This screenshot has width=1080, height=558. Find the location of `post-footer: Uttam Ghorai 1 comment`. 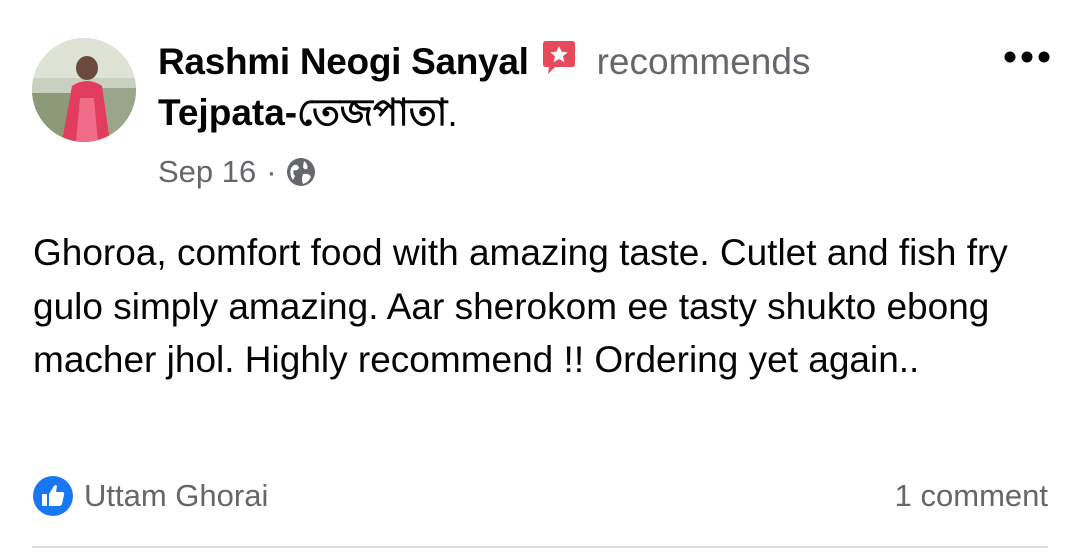

post-footer: Uttam Ghorai 1 comment is located at coordinates (540, 496).